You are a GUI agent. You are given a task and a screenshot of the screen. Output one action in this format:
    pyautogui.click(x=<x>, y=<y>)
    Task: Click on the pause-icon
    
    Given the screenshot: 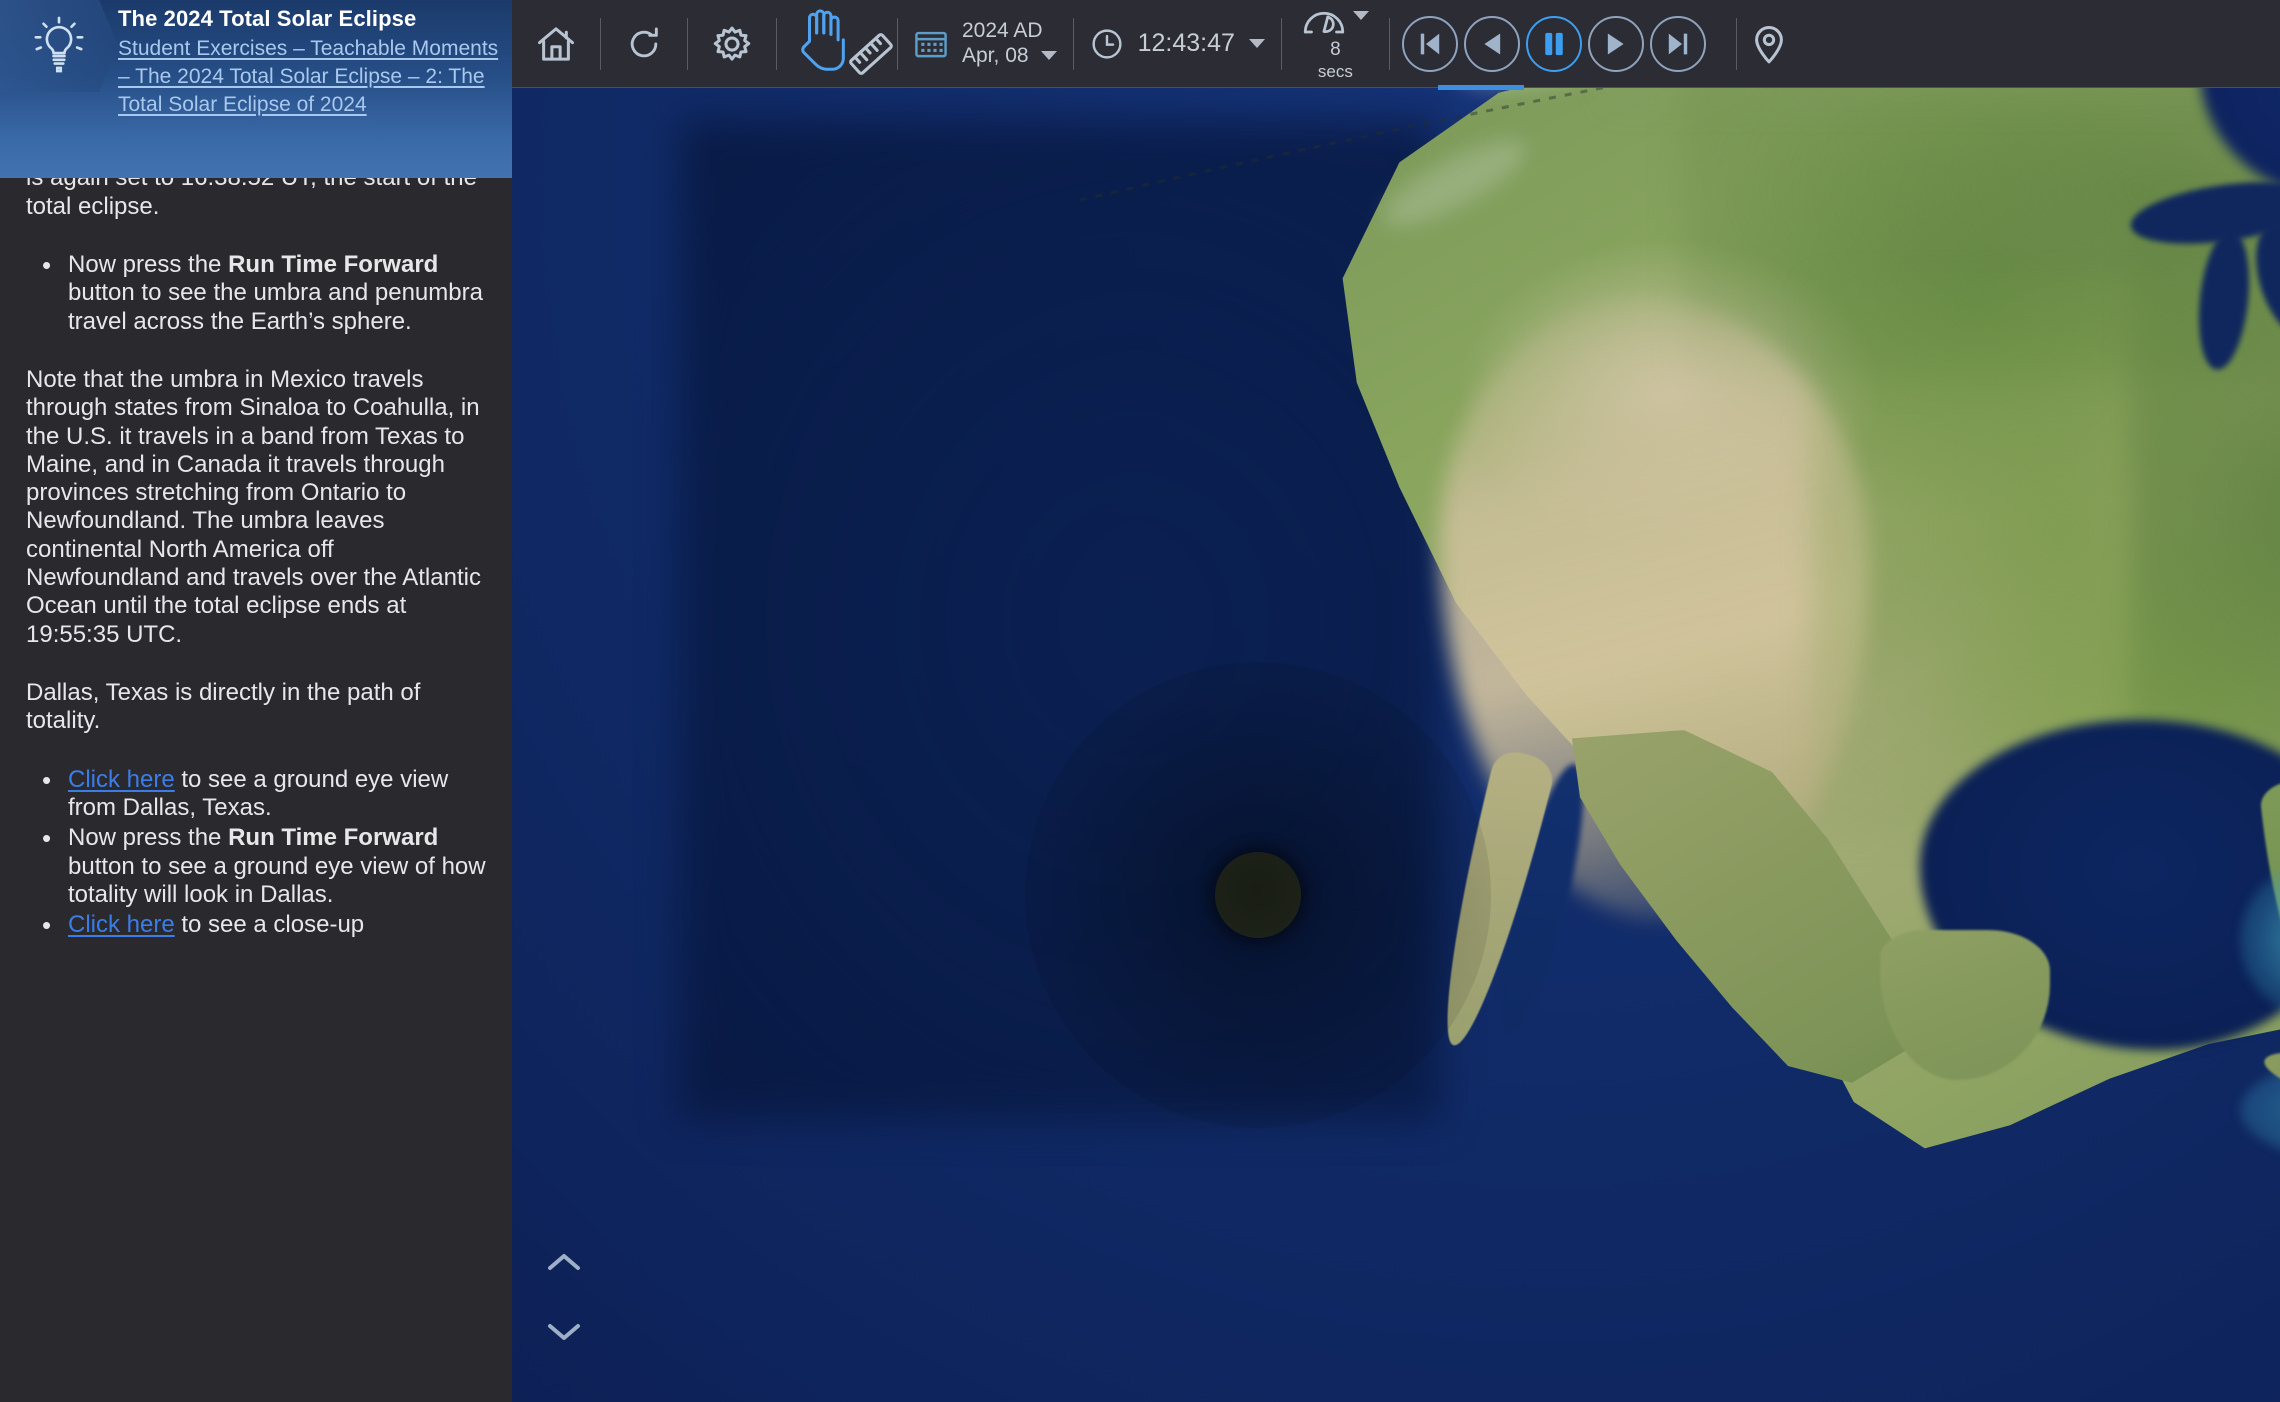 What is the action you would take?
    pyautogui.click(x=1554, y=43)
    